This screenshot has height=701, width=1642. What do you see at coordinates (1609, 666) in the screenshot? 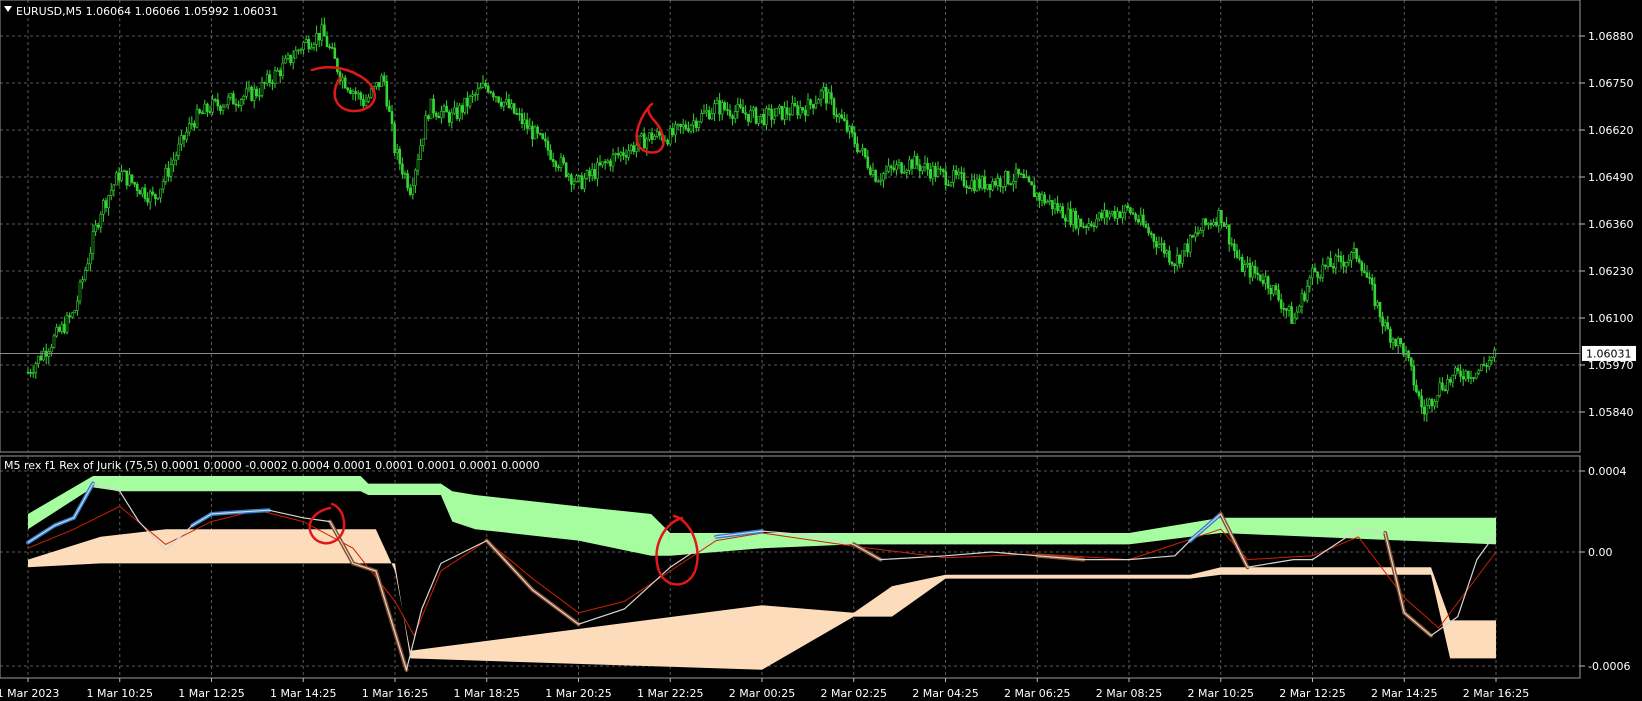
I see `indicator-tick-label: -0.0006` at bounding box center [1609, 666].